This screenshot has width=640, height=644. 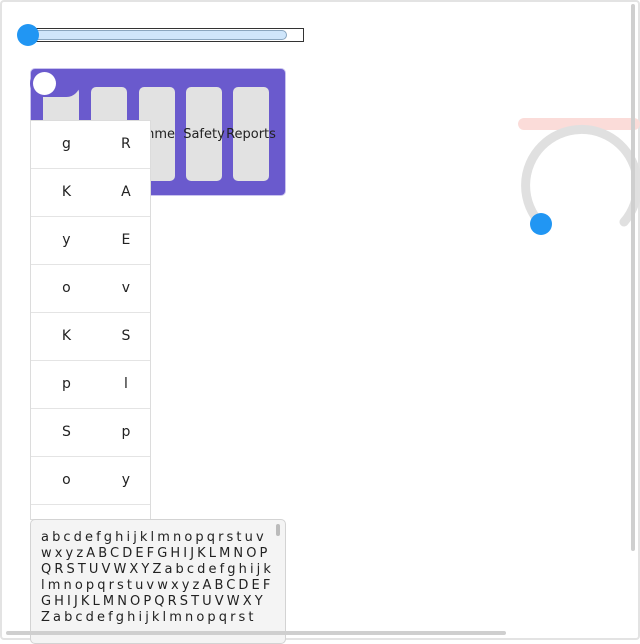 What do you see at coordinates (126, 384) in the screenshot?
I see `grid-cell: l` at bounding box center [126, 384].